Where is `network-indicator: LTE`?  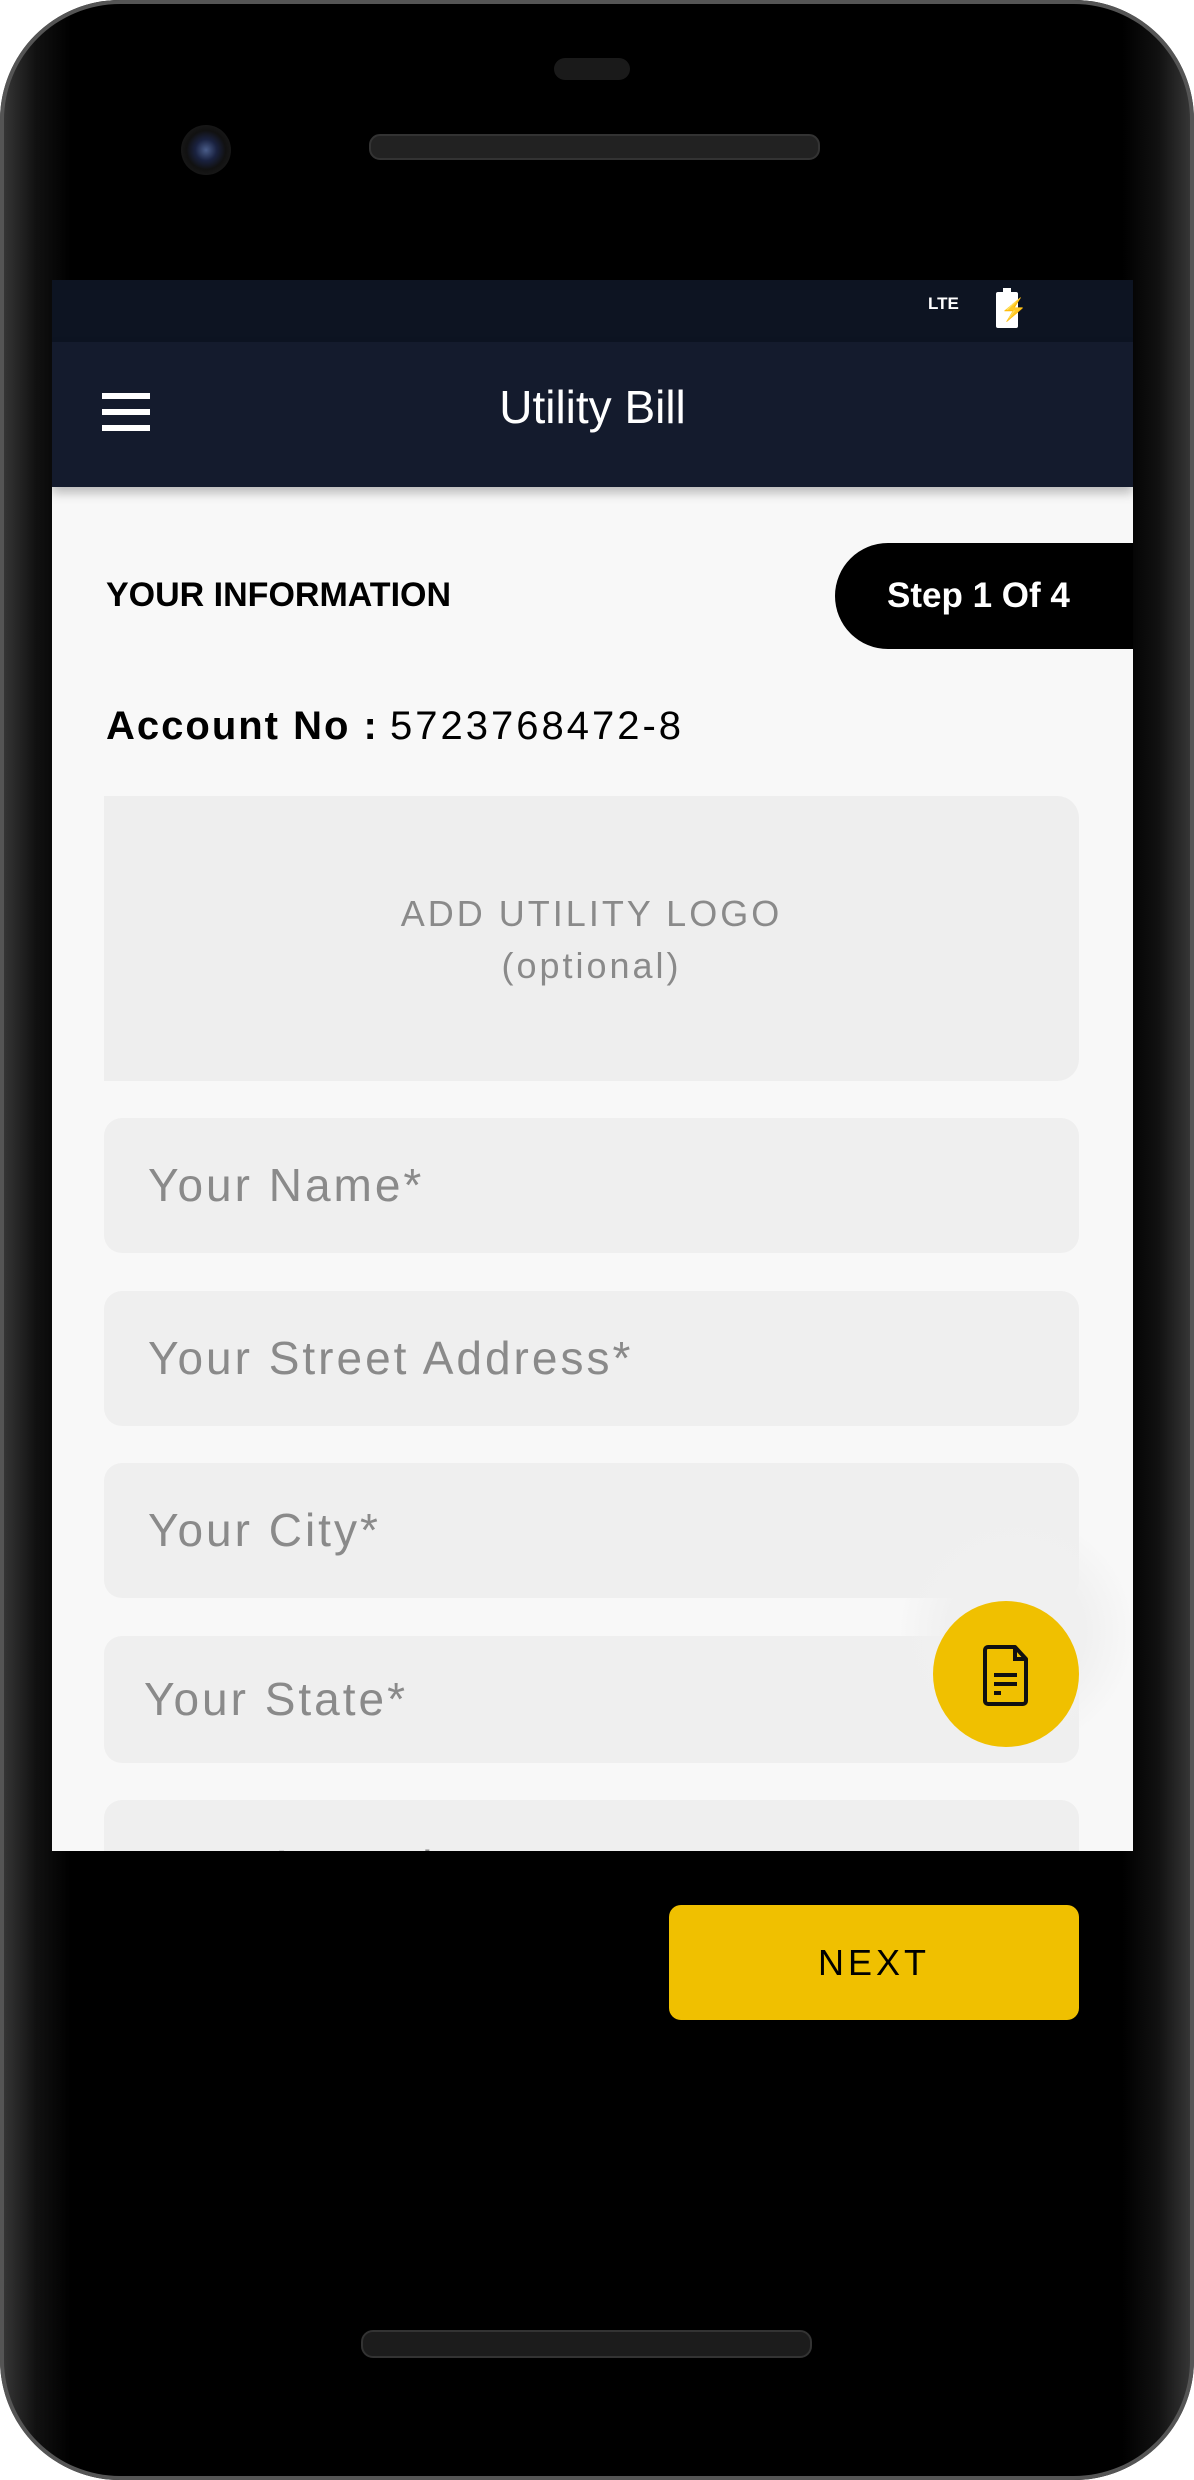 network-indicator: LTE is located at coordinates (943, 303).